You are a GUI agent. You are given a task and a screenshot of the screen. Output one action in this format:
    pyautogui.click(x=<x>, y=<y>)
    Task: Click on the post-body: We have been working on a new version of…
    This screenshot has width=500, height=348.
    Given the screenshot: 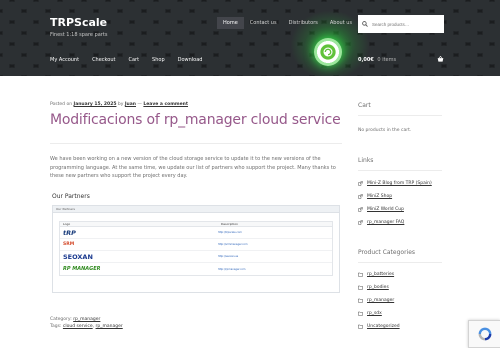 What is the action you would take?
    pyautogui.click(x=193, y=167)
    